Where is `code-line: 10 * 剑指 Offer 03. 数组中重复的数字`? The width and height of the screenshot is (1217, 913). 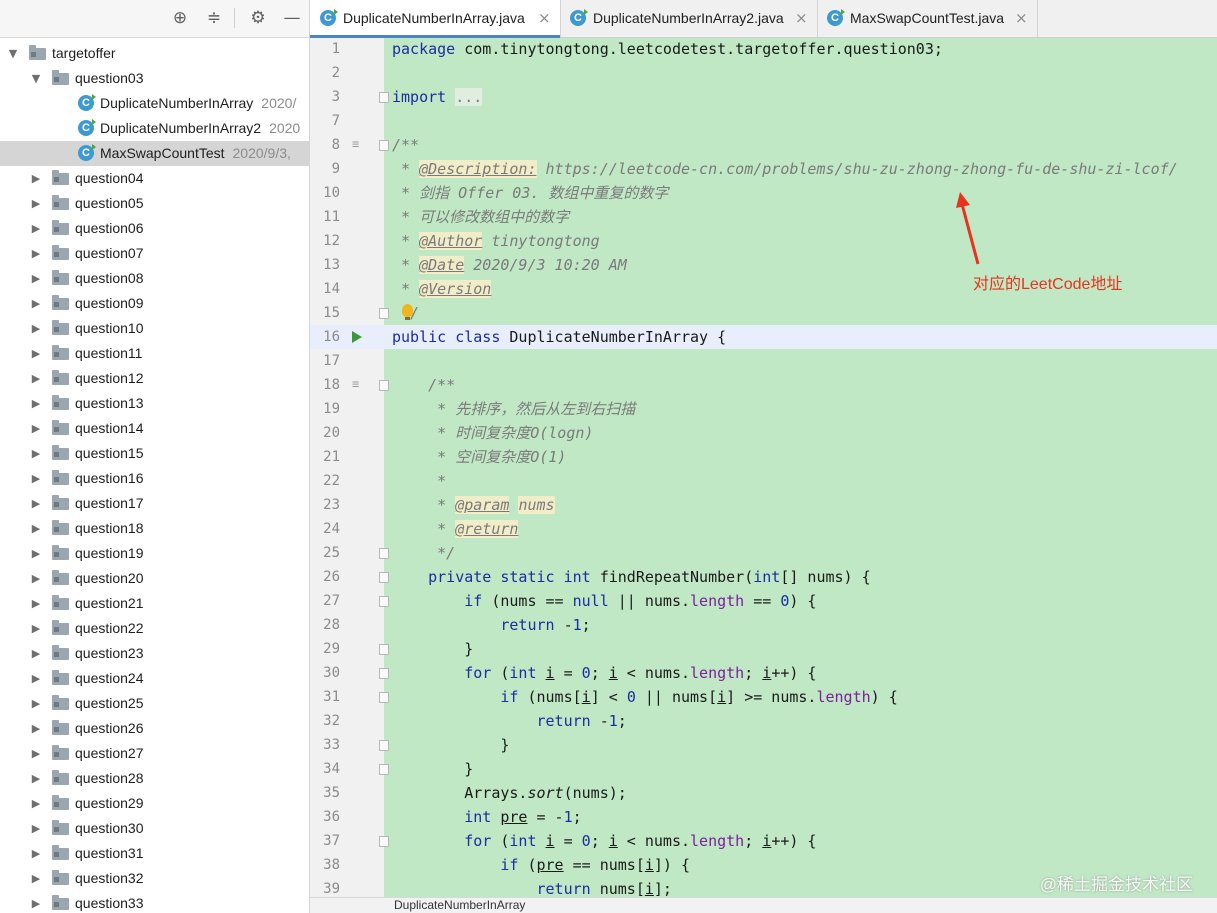
code-line: 10 * 剑指 Offer 03. 数组中重复的数字 is located at coordinates (763, 193).